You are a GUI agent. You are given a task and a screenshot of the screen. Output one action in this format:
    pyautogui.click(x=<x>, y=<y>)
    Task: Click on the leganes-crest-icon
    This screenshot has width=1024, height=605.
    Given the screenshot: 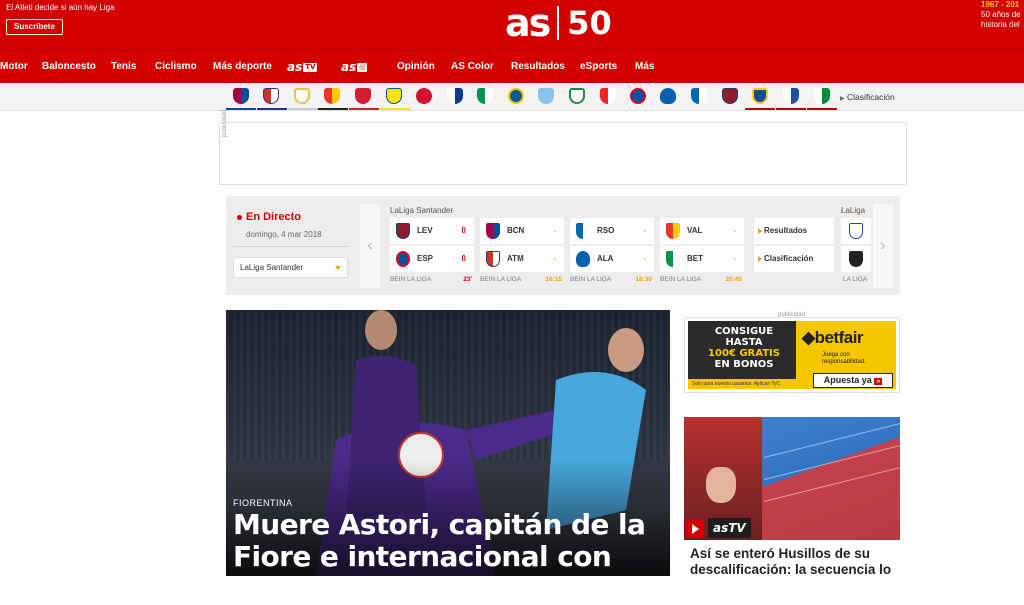 What is the action you would take?
    pyautogui.click(x=577, y=96)
    